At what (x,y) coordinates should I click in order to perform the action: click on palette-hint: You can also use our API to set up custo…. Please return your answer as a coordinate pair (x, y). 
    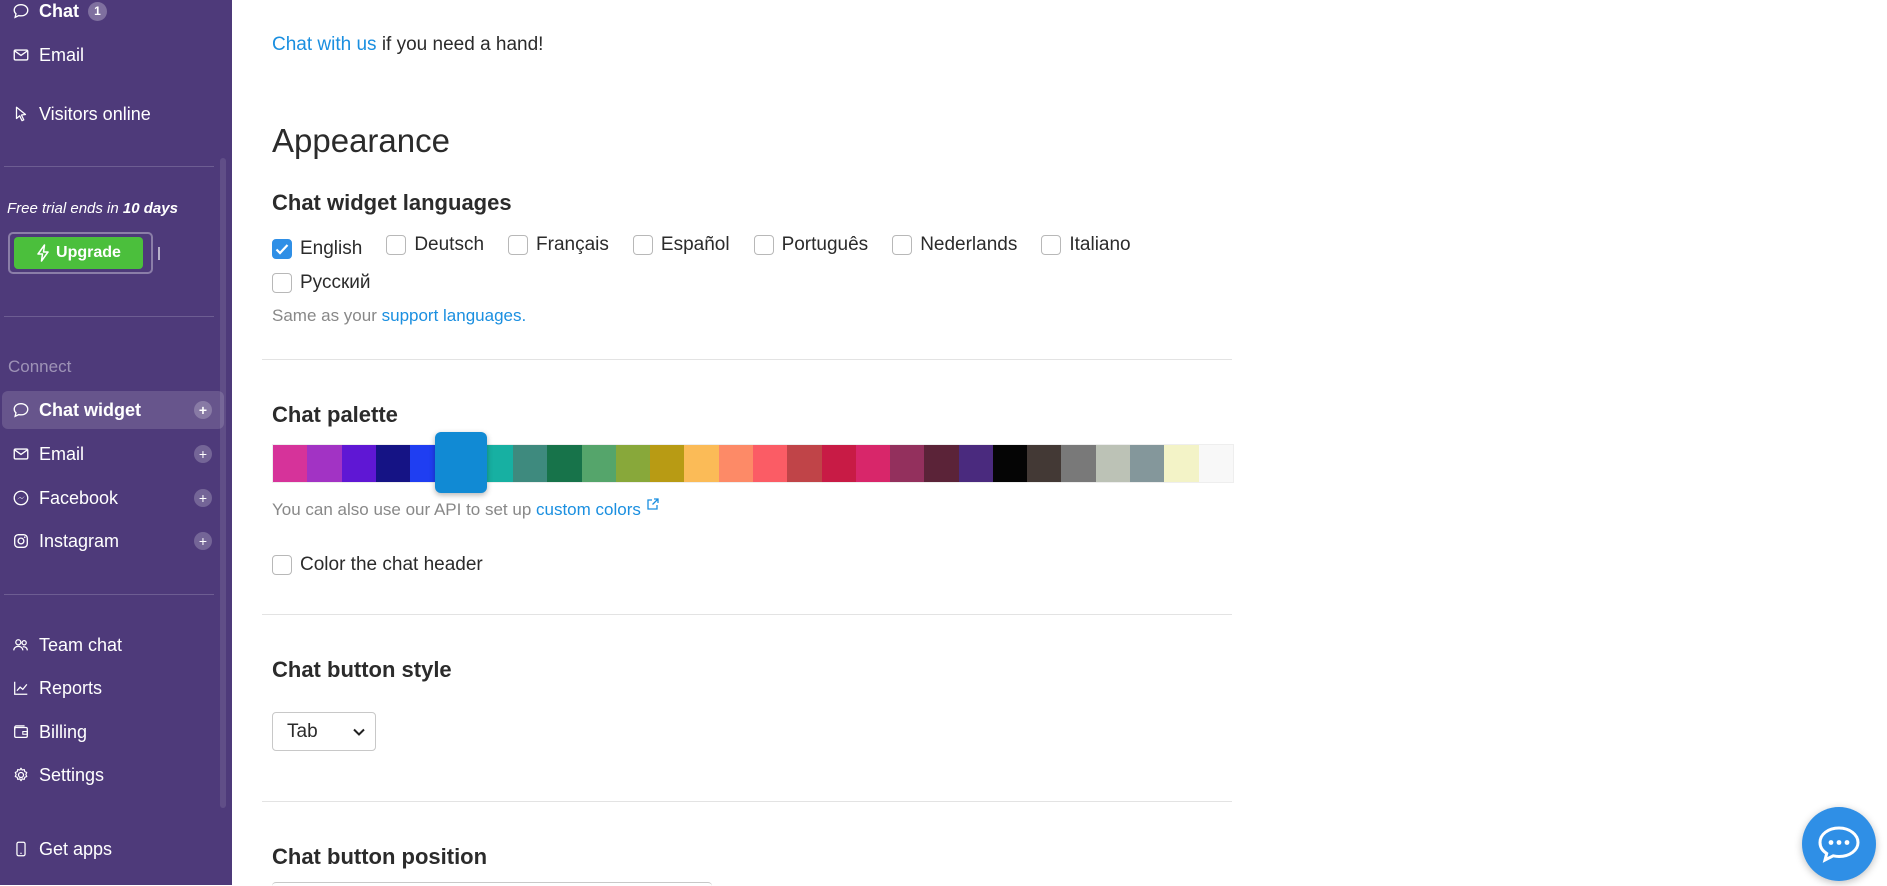
    Looking at the image, I should click on (466, 508).